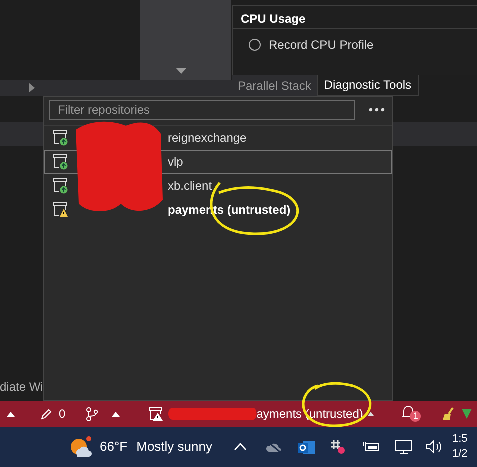 This screenshot has width=477, height=467. Describe the element at coordinates (155, 414) in the screenshot. I see `repository-warning-icon` at that location.